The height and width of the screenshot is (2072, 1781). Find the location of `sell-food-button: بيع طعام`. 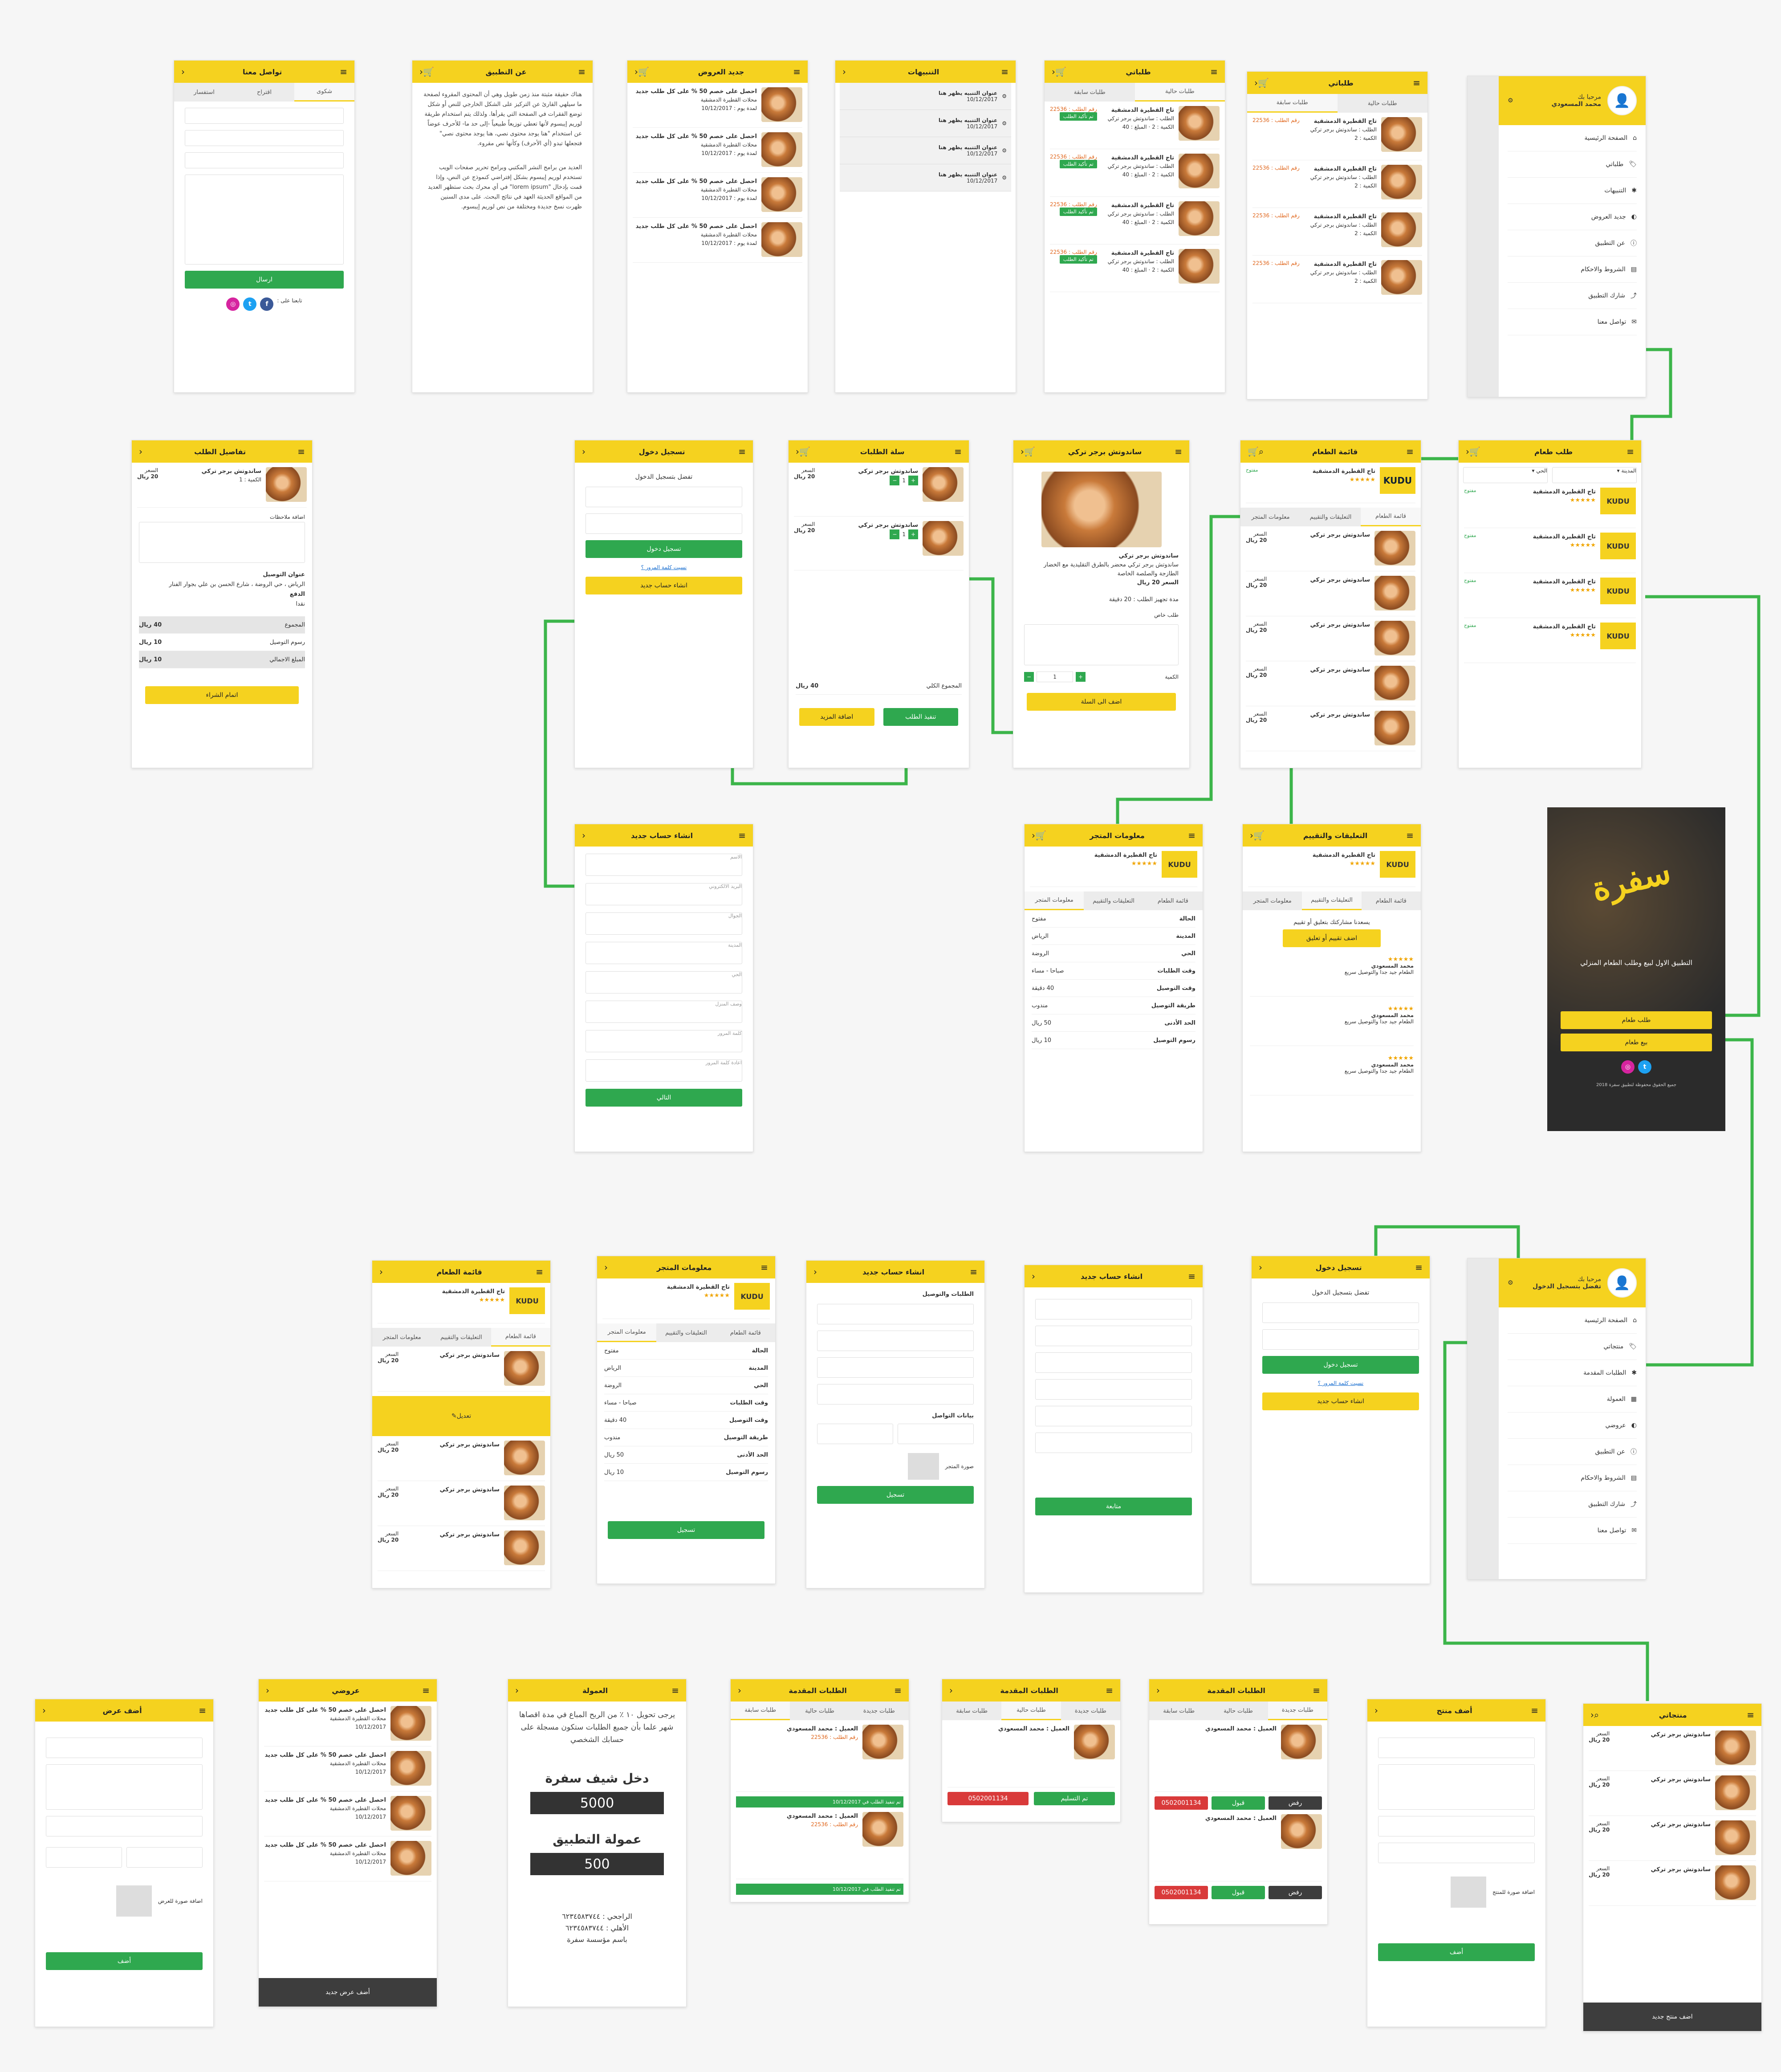

sell-food-button: بيع طعام is located at coordinates (1636, 1042).